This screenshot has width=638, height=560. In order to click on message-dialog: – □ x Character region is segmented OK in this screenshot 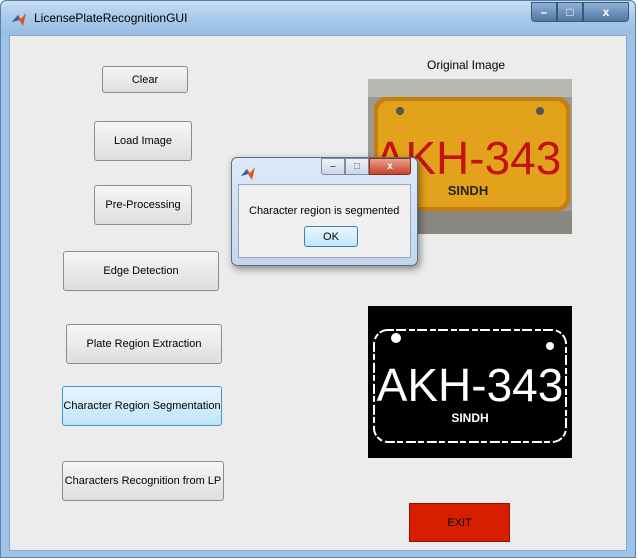, I will do `click(324, 211)`.